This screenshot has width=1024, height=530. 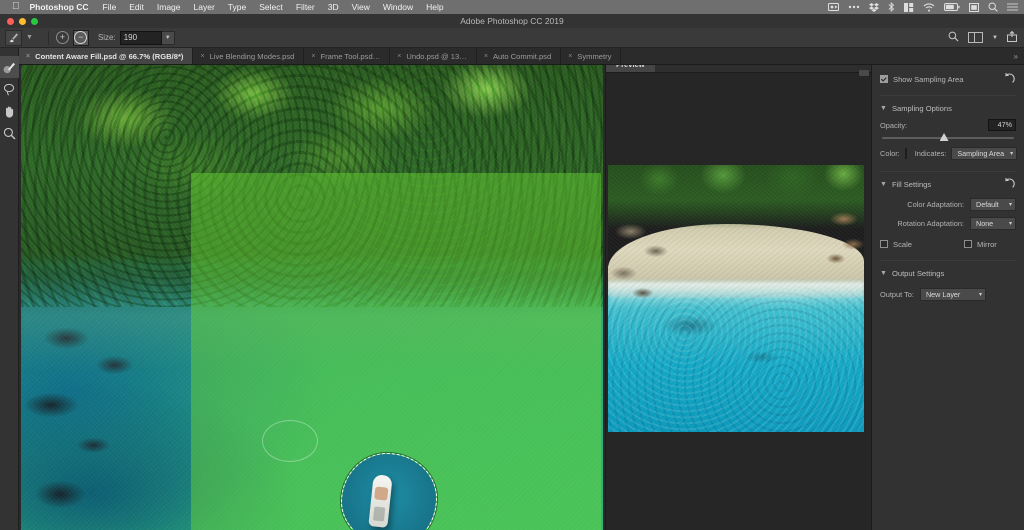 What do you see at coordinates (993, 204) in the screenshot?
I see `color-adaptation-select: Default` at bounding box center [993, 204].